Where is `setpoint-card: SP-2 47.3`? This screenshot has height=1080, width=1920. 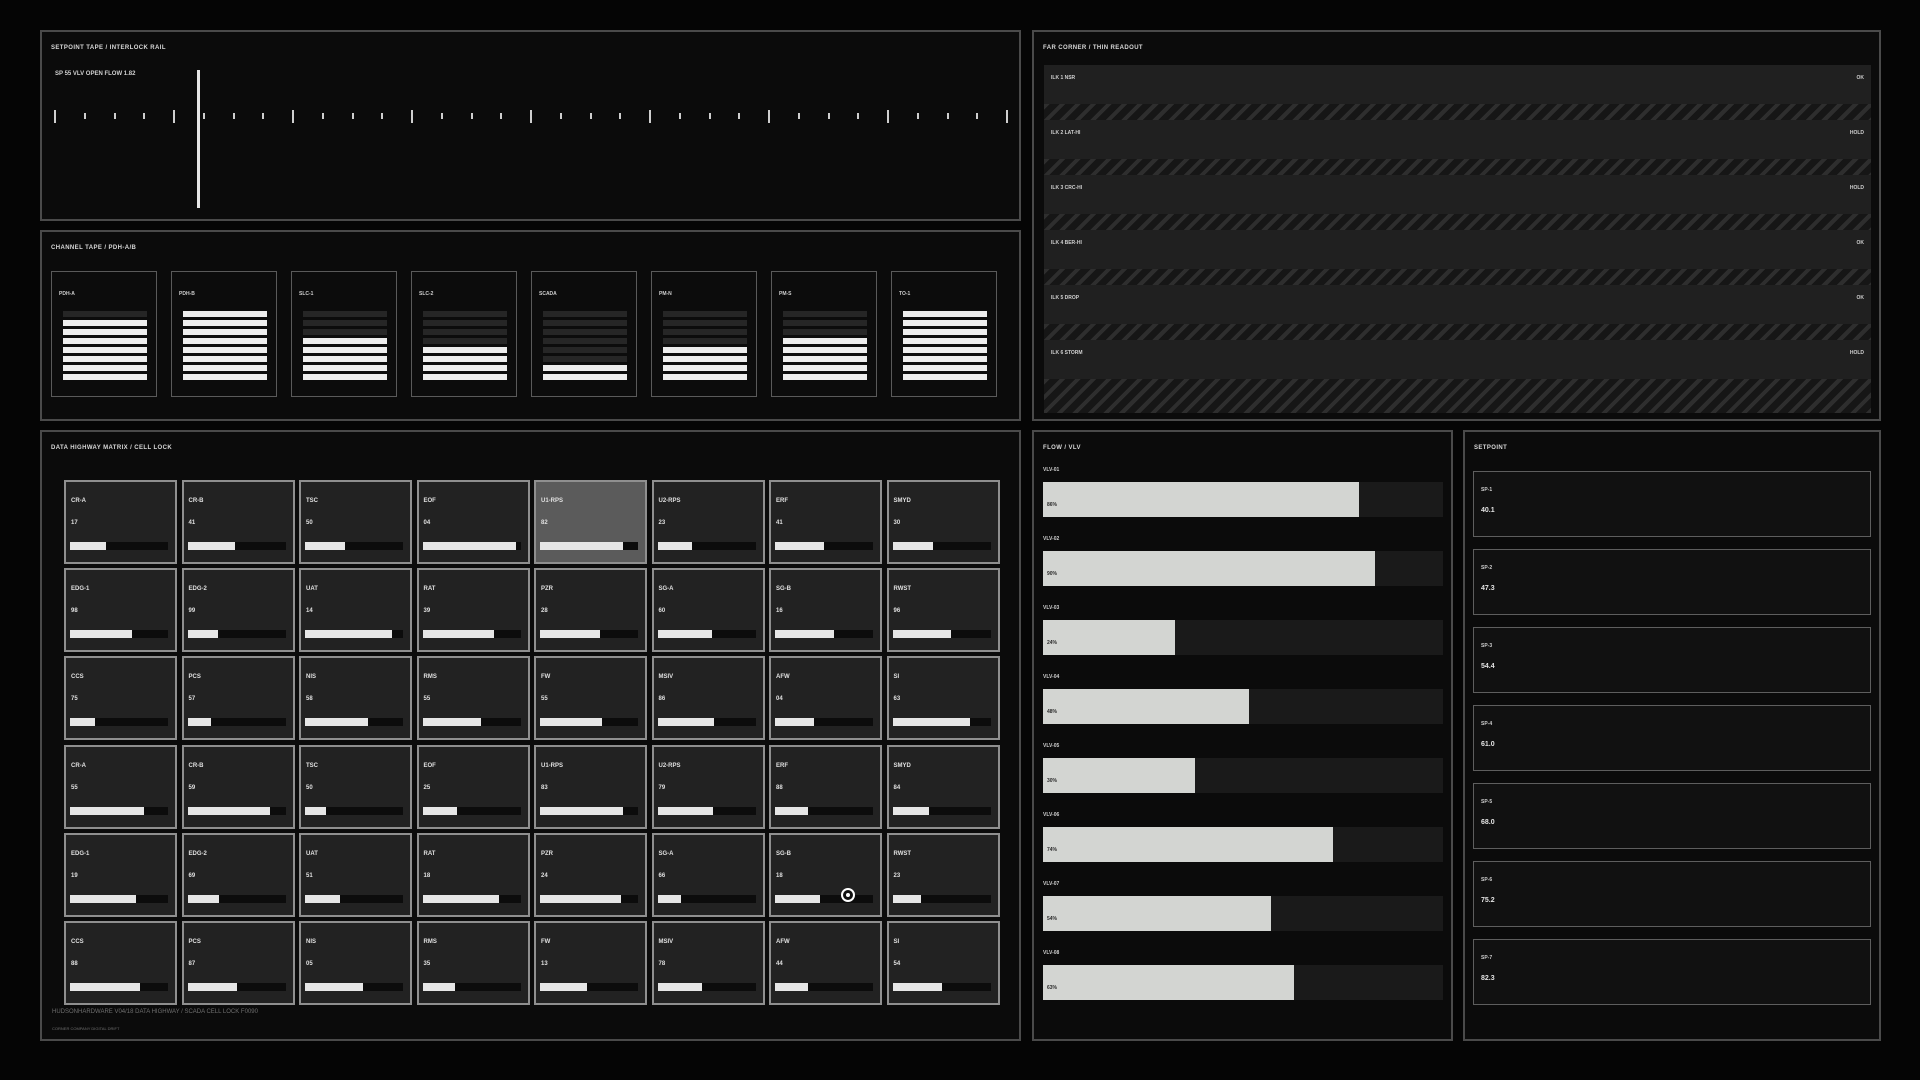
setpoint-card: SP-2 47.3 is located at coordinates (1672, 582).